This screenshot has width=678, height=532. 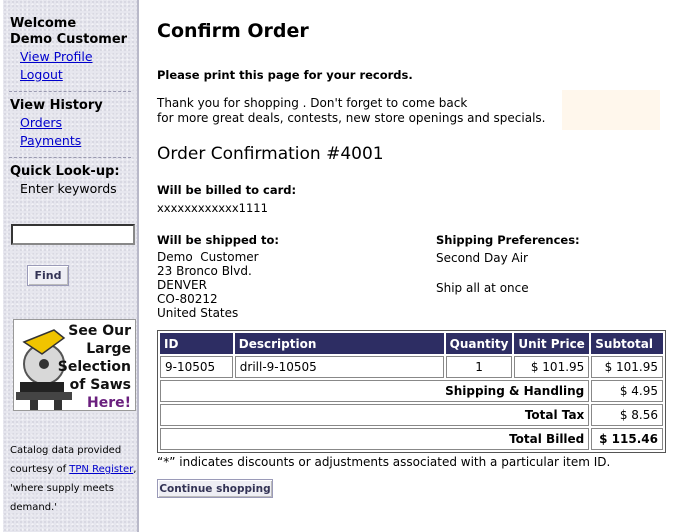 What do you see at coordinates (56, 105) in the screenshot?
I see `history-heading: View History` at bounding box center [56, 105].